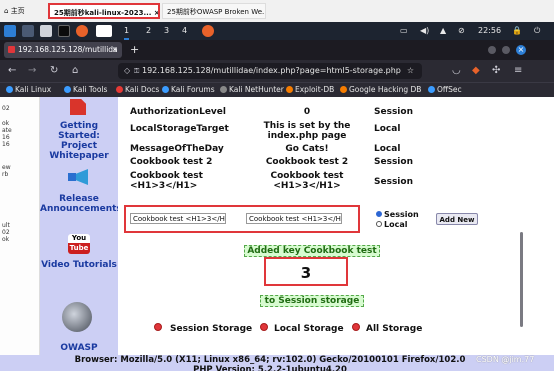 The image size is (554, 371). Describe the element at coordinates (379, 214) in the screenshot. I see `radio-selected-icon` at that location.